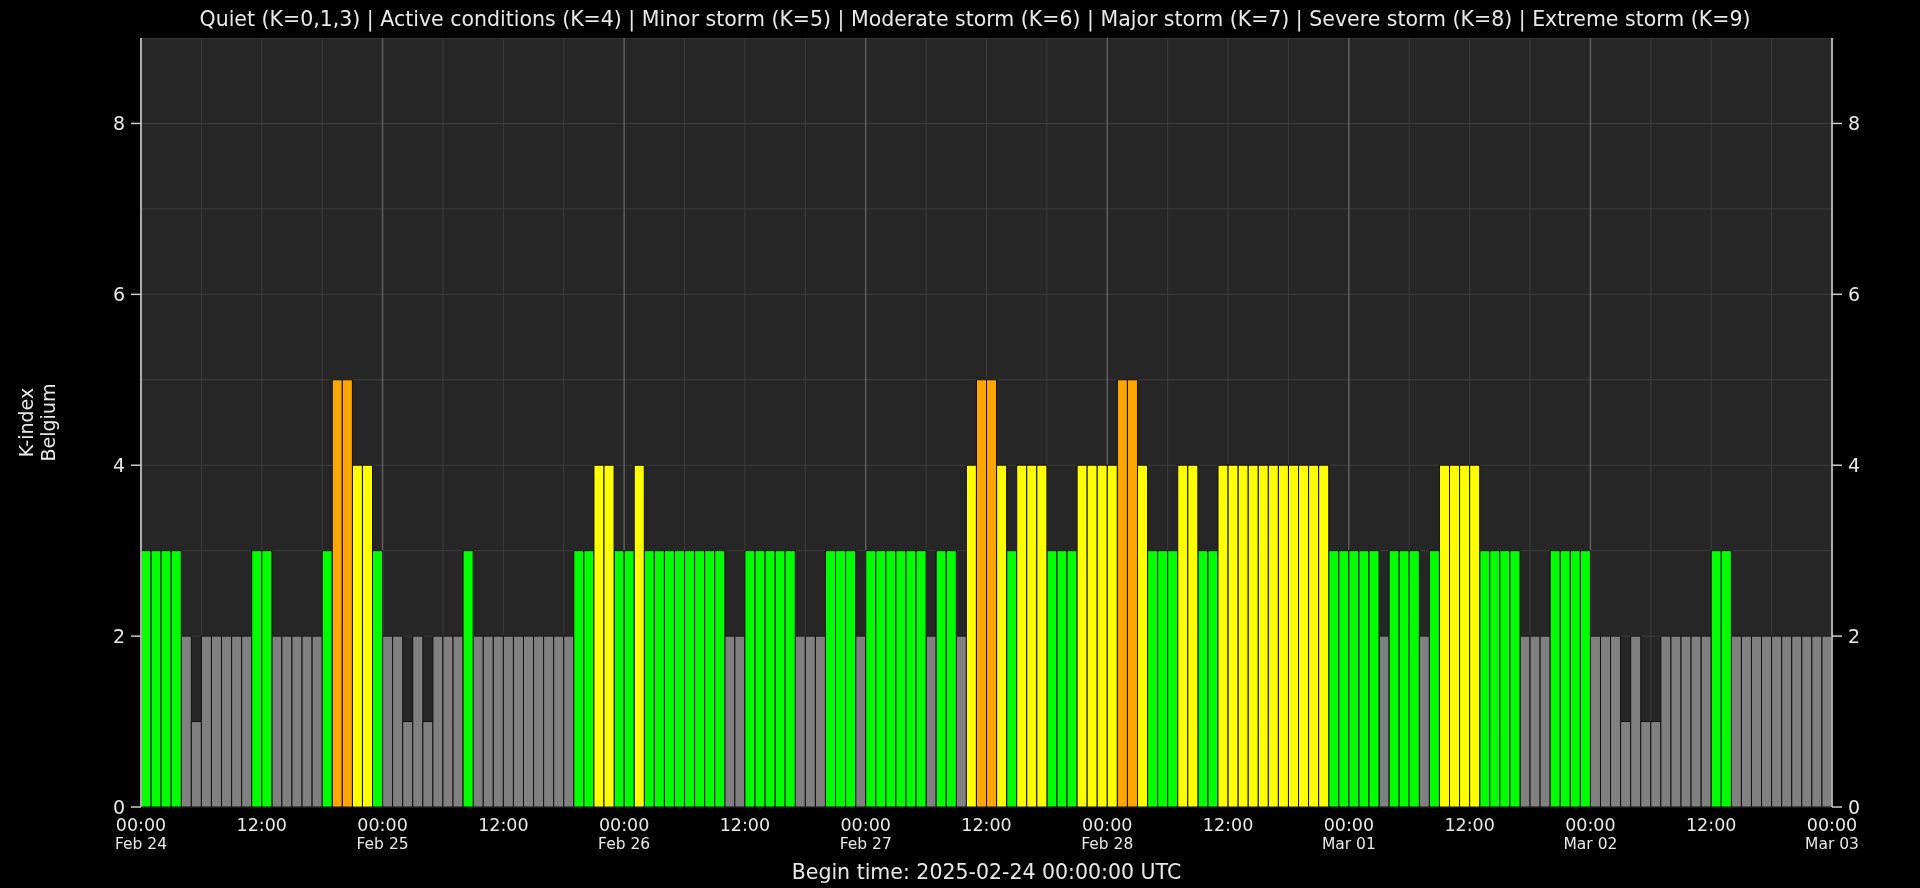  What do you see at coordinates (1348, 844) in the screenshot?
I see `x-tick-date: Mar 01` at bounding box center [1348, 844].